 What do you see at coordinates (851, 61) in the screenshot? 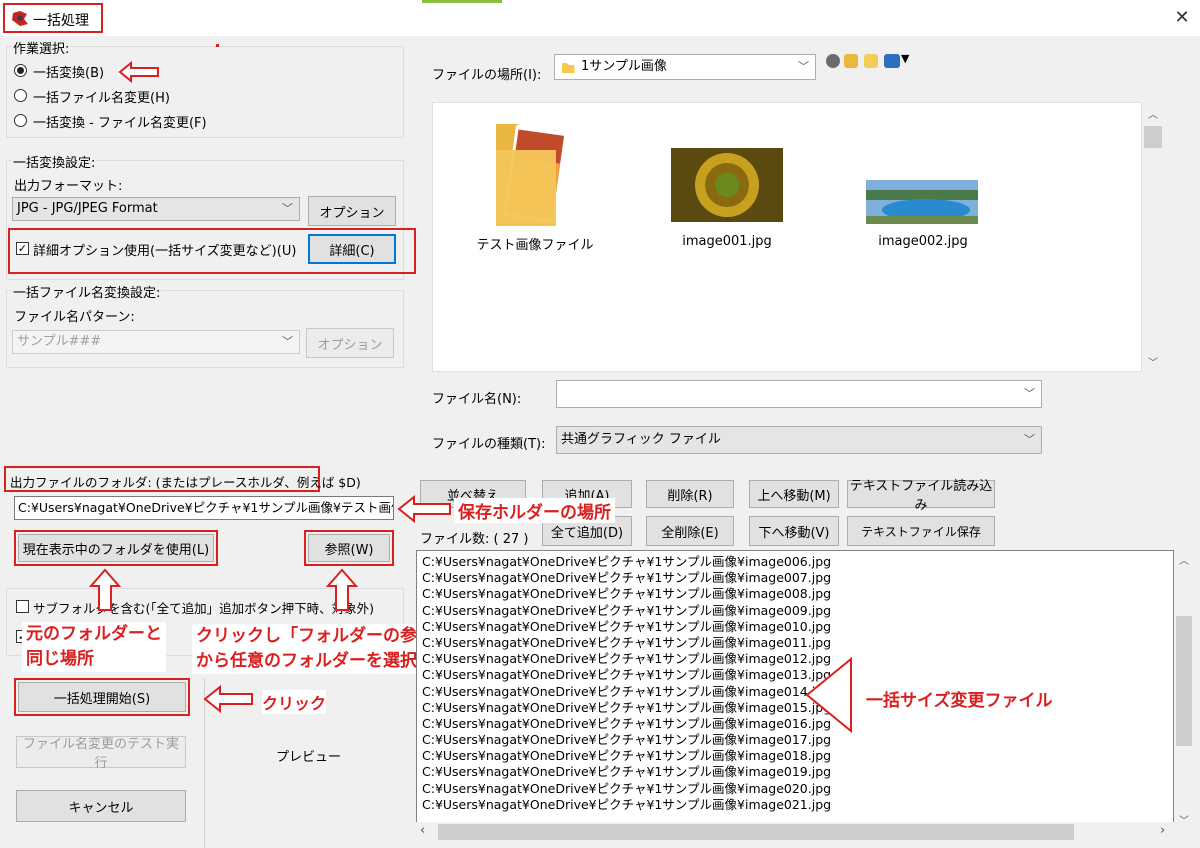
I see `up-folder-icon` at bounding box center [851, 61].